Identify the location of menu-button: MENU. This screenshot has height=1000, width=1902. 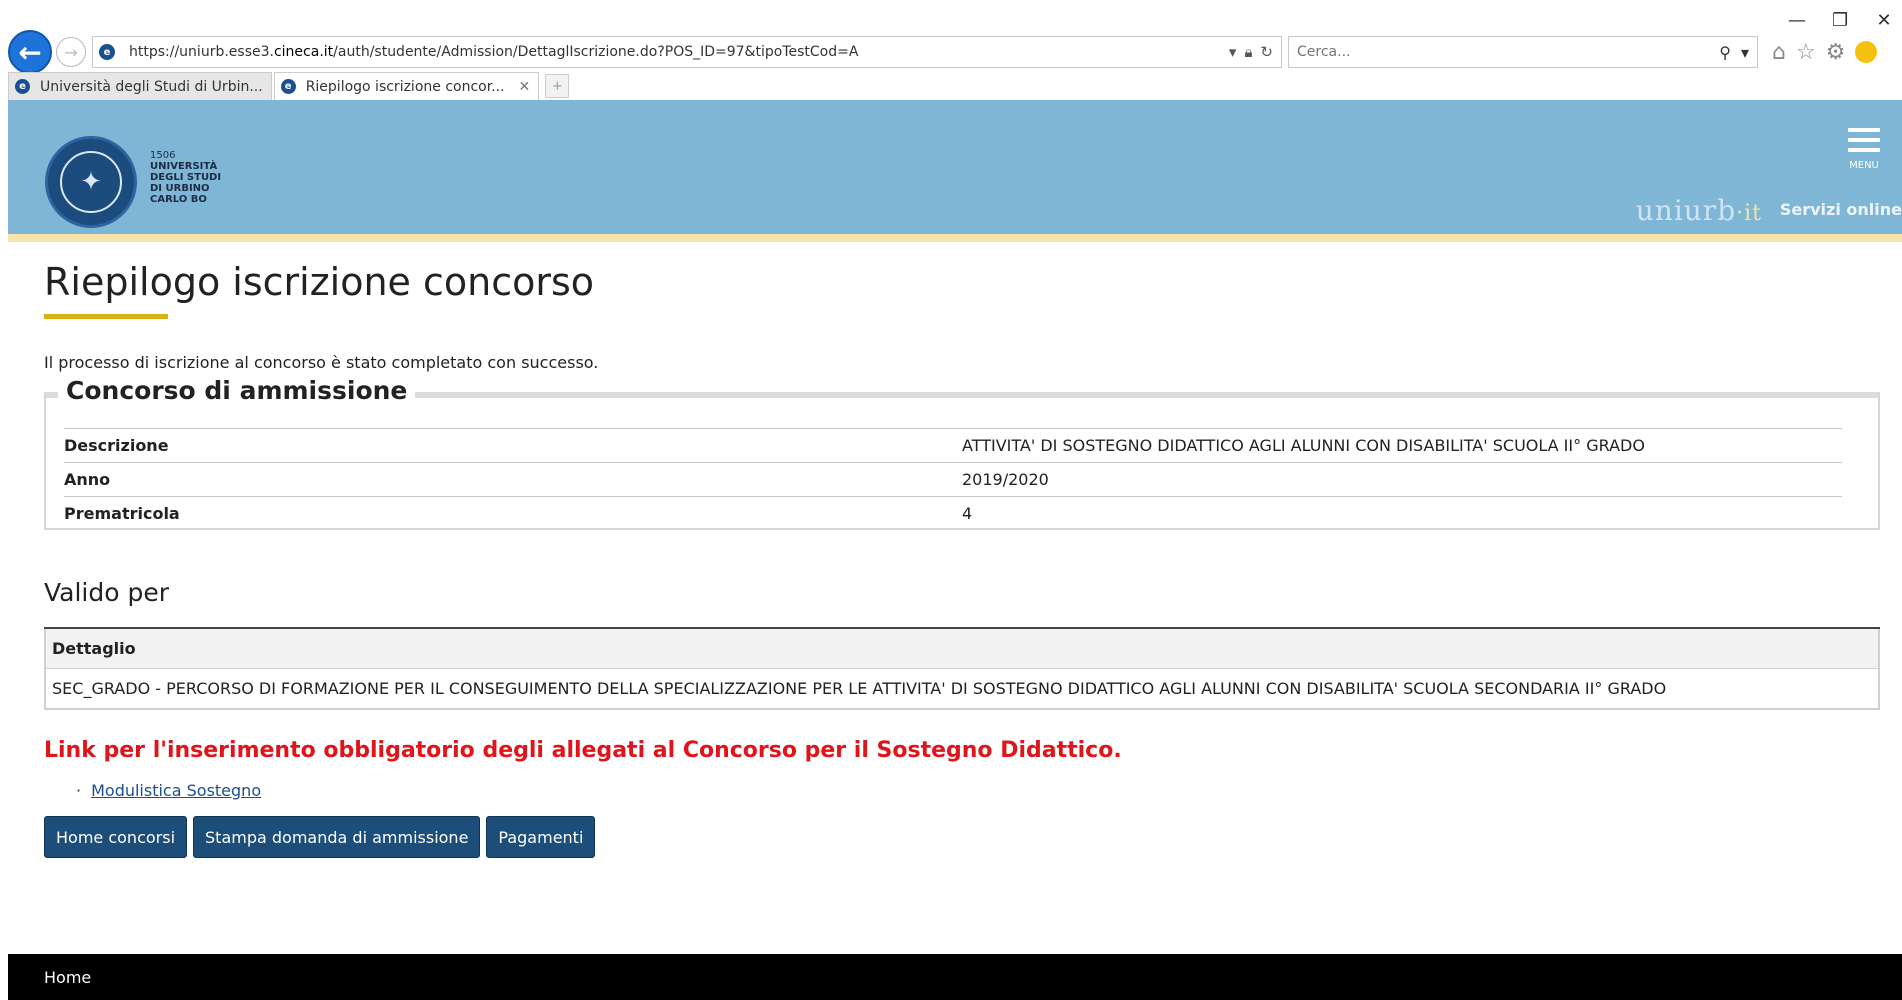
(1864, 149).